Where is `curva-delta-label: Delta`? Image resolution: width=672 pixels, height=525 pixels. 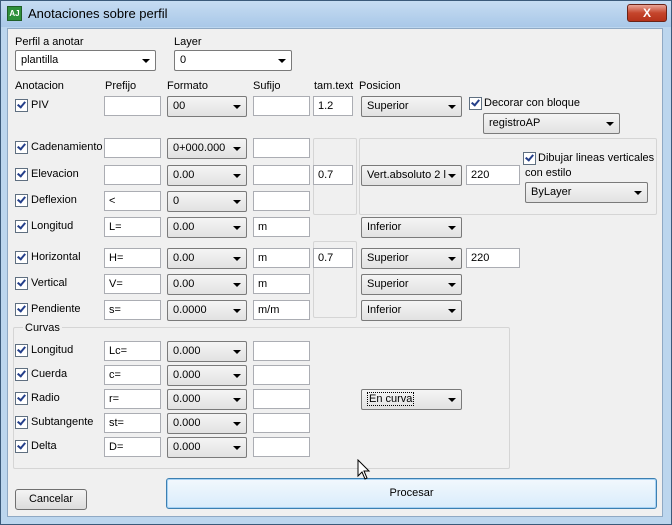
curva-delta-label: Delta is located at coordinates (44, 446).